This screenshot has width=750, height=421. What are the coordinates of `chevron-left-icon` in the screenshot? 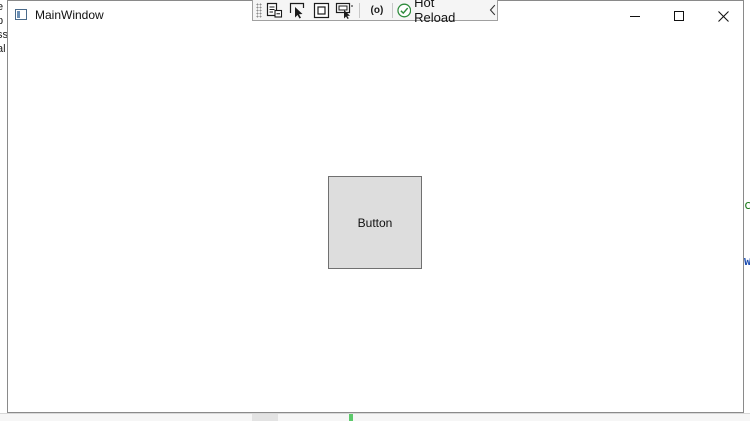 It's located at (493, 10).